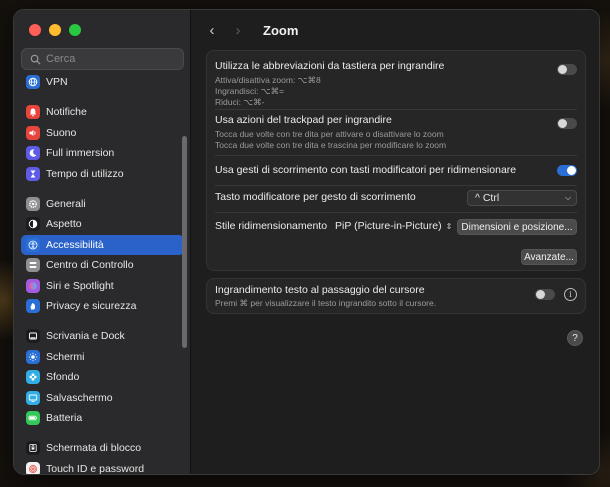 This screenshot has height=487, width=610. I want to click on trackpad-toggle, so click(567, 123).